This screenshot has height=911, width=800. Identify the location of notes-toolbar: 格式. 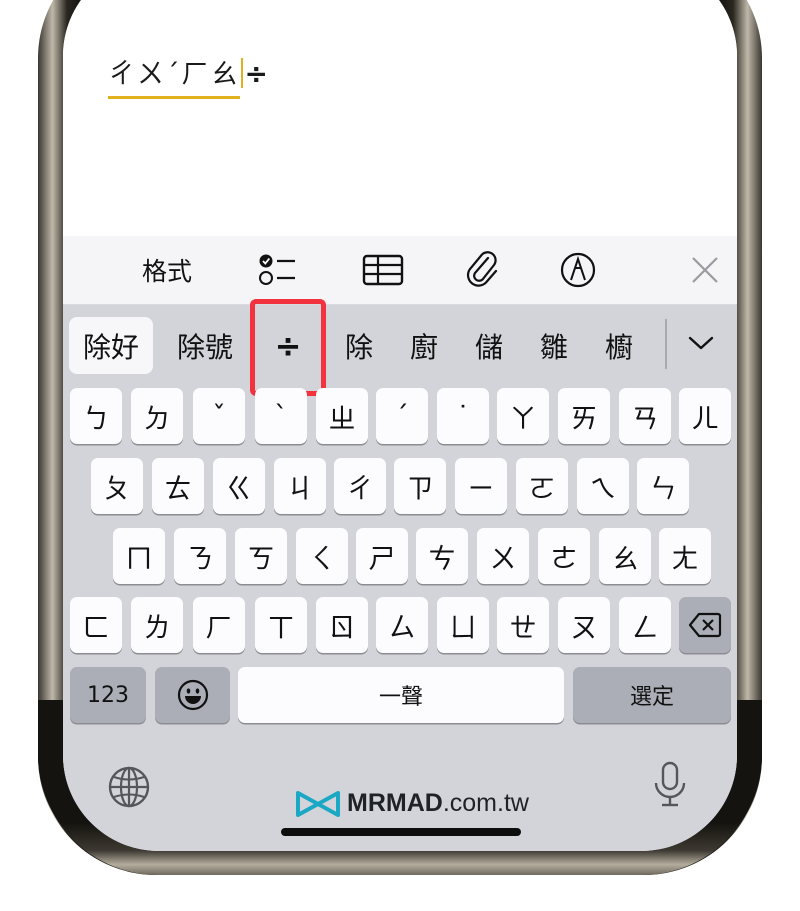
(400, 270).